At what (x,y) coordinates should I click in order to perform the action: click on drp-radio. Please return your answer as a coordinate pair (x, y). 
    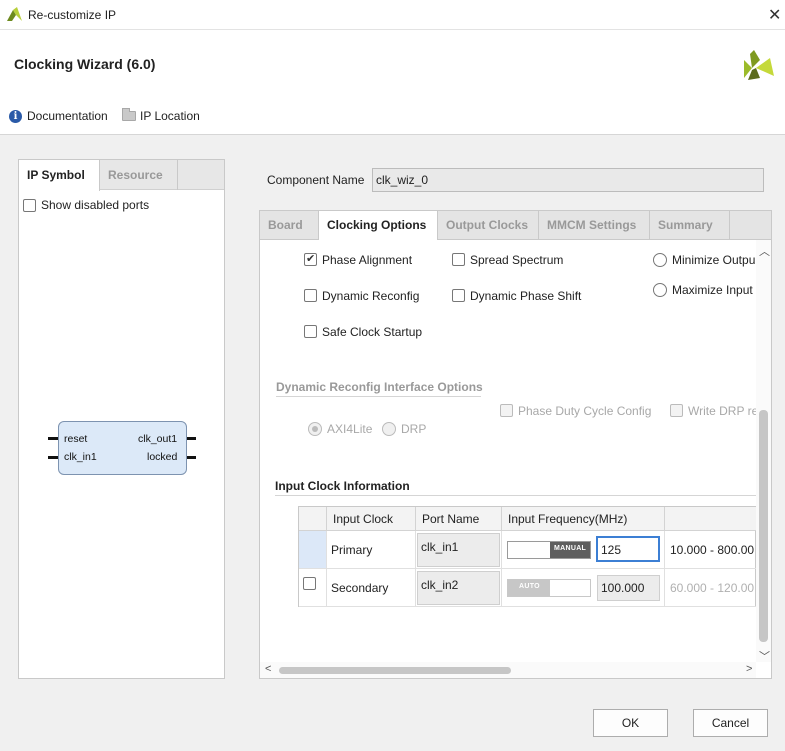
    Looking at the image, I should click on (389, 429).